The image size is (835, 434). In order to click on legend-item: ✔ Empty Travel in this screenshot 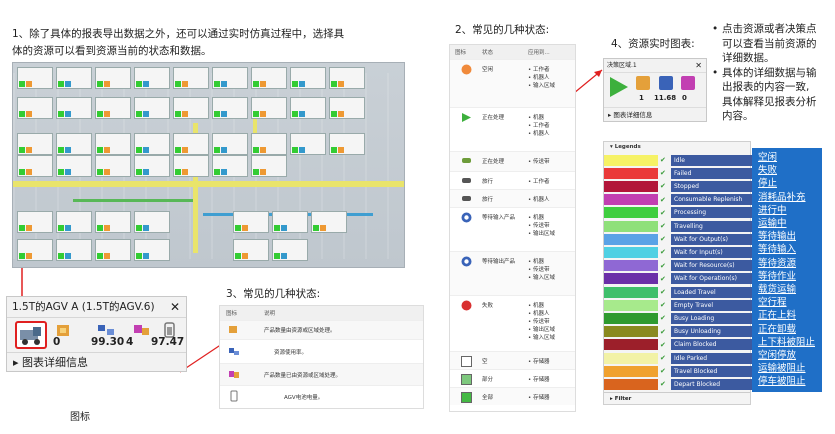, I will do `click(678, 305)`.